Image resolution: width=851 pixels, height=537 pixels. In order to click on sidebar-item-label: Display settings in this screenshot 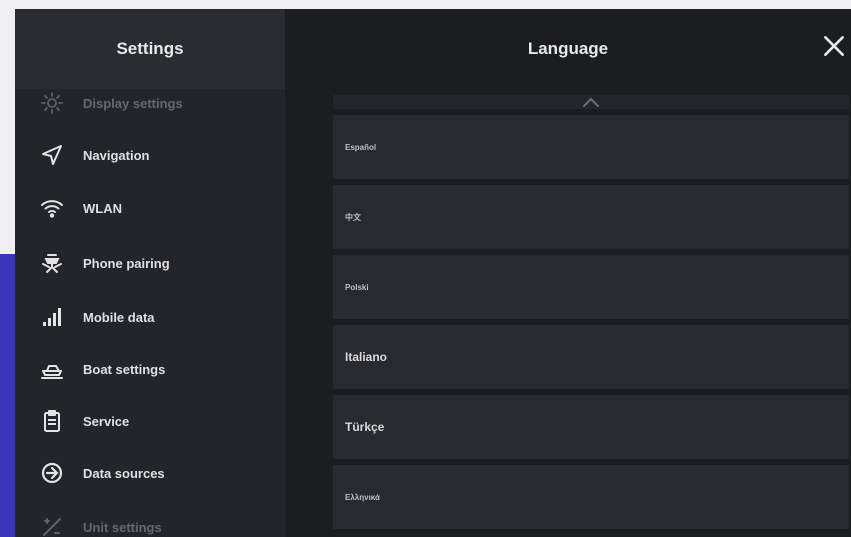, I will do `click(133, 103)`.